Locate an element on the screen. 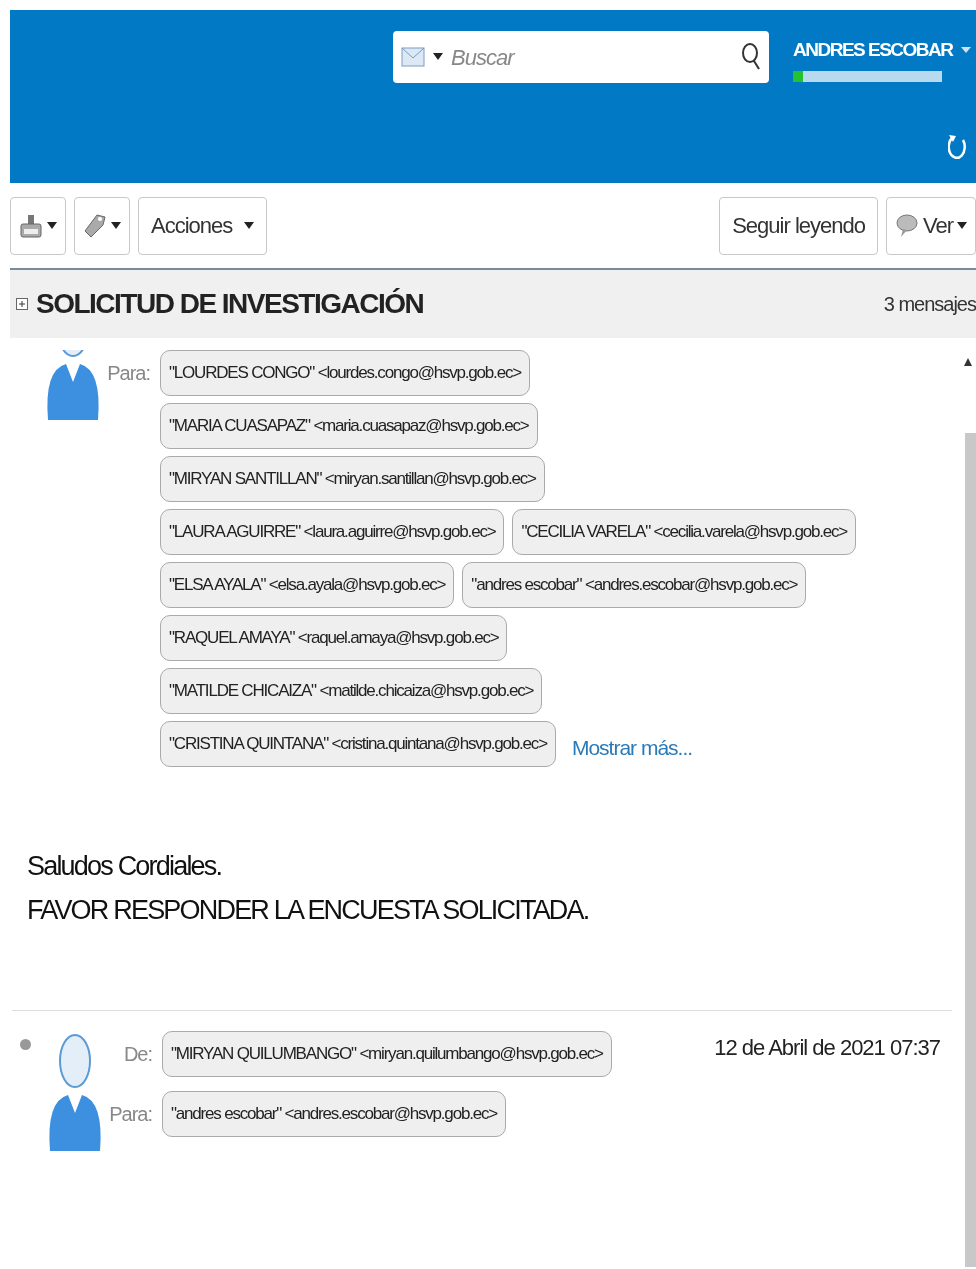 The image size is (976, 1269). thread-title: SOLICITUD DE INVESTIGACIÓN is located at coordinates (230, 304).